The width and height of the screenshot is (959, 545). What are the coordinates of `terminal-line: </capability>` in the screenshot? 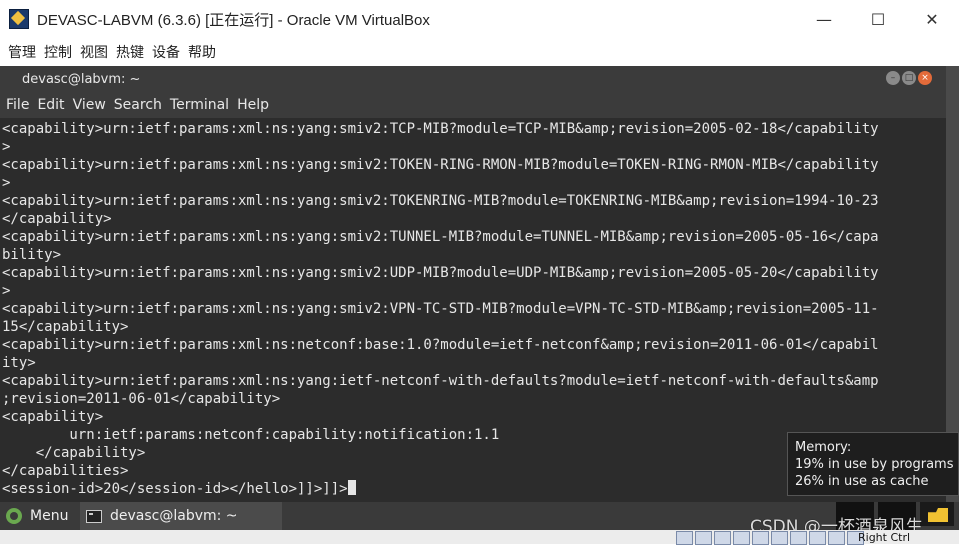 It's located at (57, 219).